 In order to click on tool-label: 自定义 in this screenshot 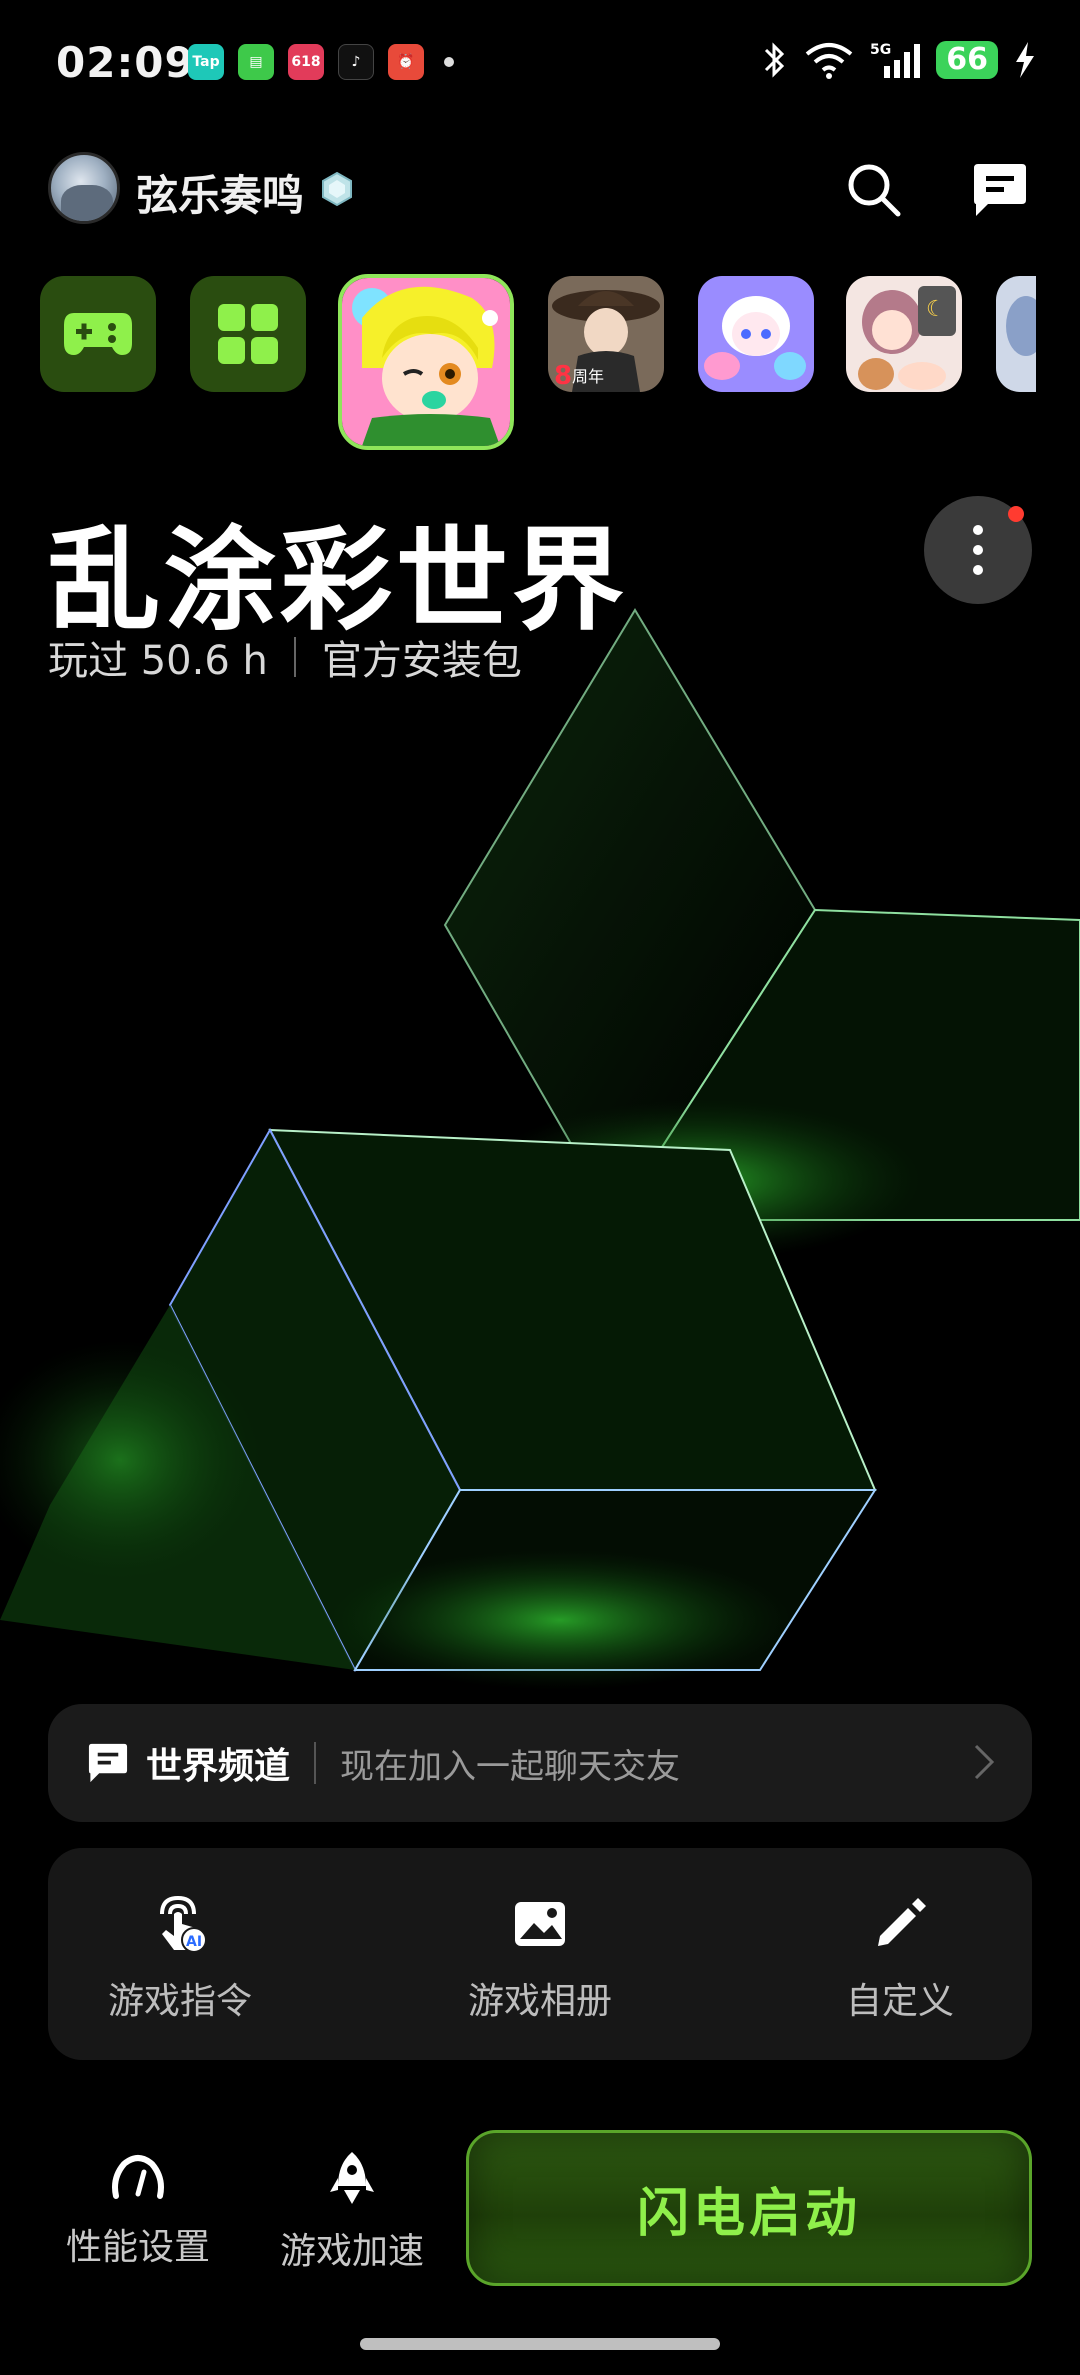, I will do `click(899, 2001)`.